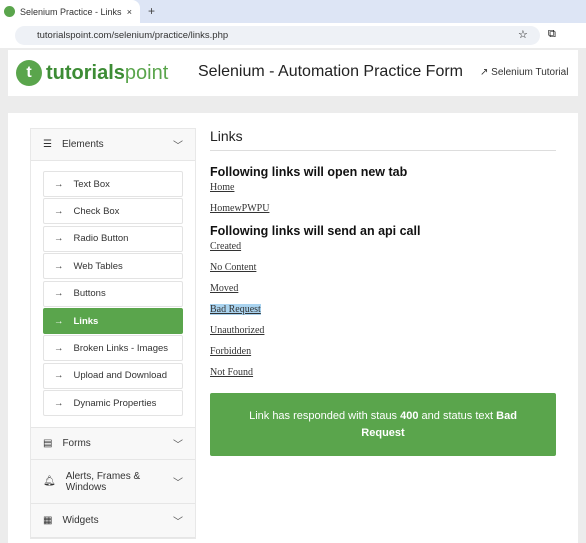 Image resolution: width=586 pixels, height=543 pixels. I want to click on menu-icon: ☰, so click(47, 144).